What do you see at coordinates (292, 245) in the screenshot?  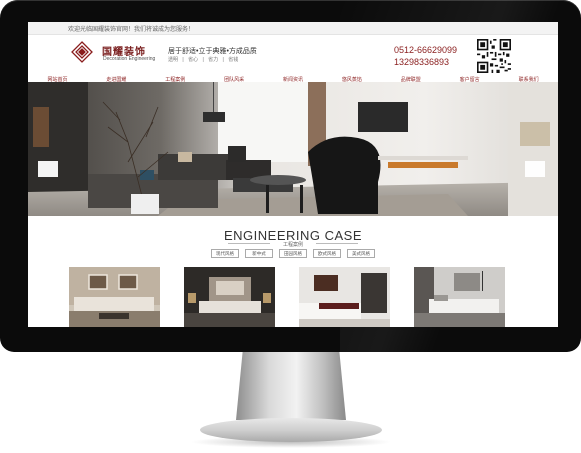 I see `case-section-subtitle: 工程案例` at bounding box center [292, 245].